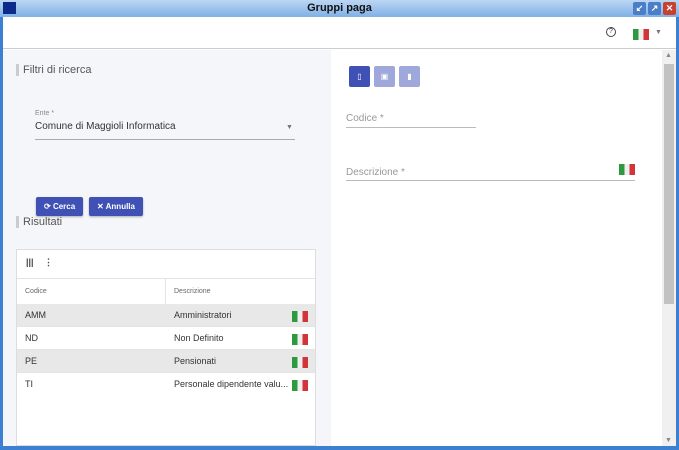 The image size is (679, 450). What do you see at coordinates (31, 361) in the screenshot?
I see `cell-code: PE` at bounding box center [31, 361].